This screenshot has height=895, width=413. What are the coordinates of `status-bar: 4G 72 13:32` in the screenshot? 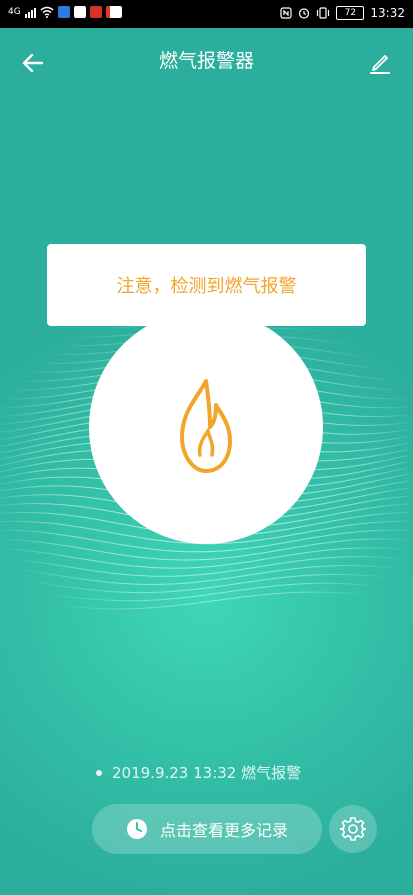 It's located at (206, 14).